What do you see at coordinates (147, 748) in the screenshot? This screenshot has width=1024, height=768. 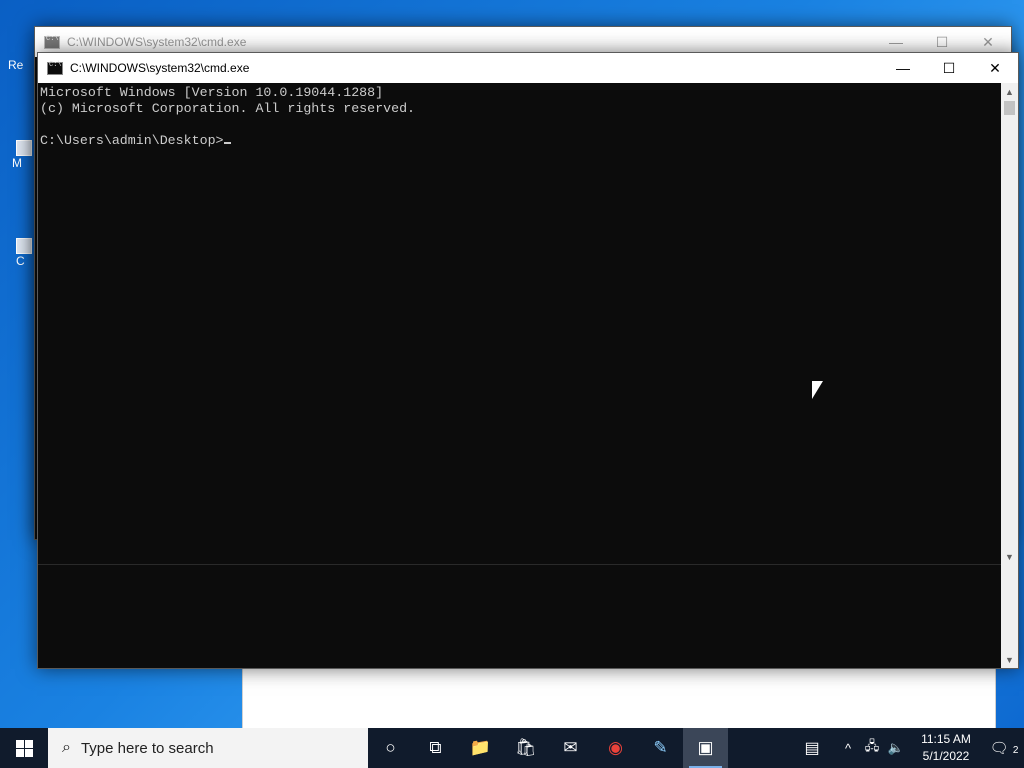 I see `search-placeholder: Type here to search` at bounding box center [147, 748].